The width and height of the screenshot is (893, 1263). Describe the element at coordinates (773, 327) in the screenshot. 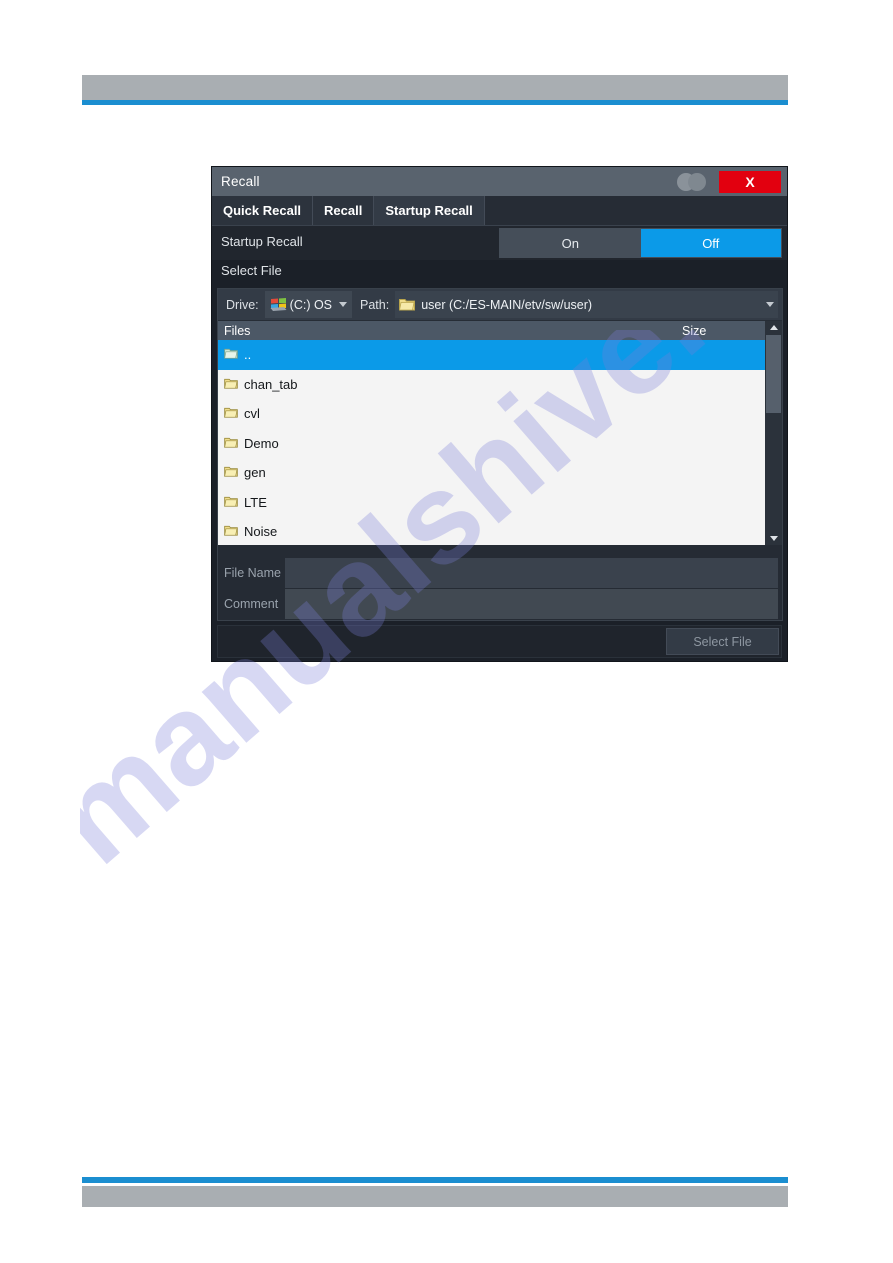

I see `scroll-up-arrow-icon` at that location.